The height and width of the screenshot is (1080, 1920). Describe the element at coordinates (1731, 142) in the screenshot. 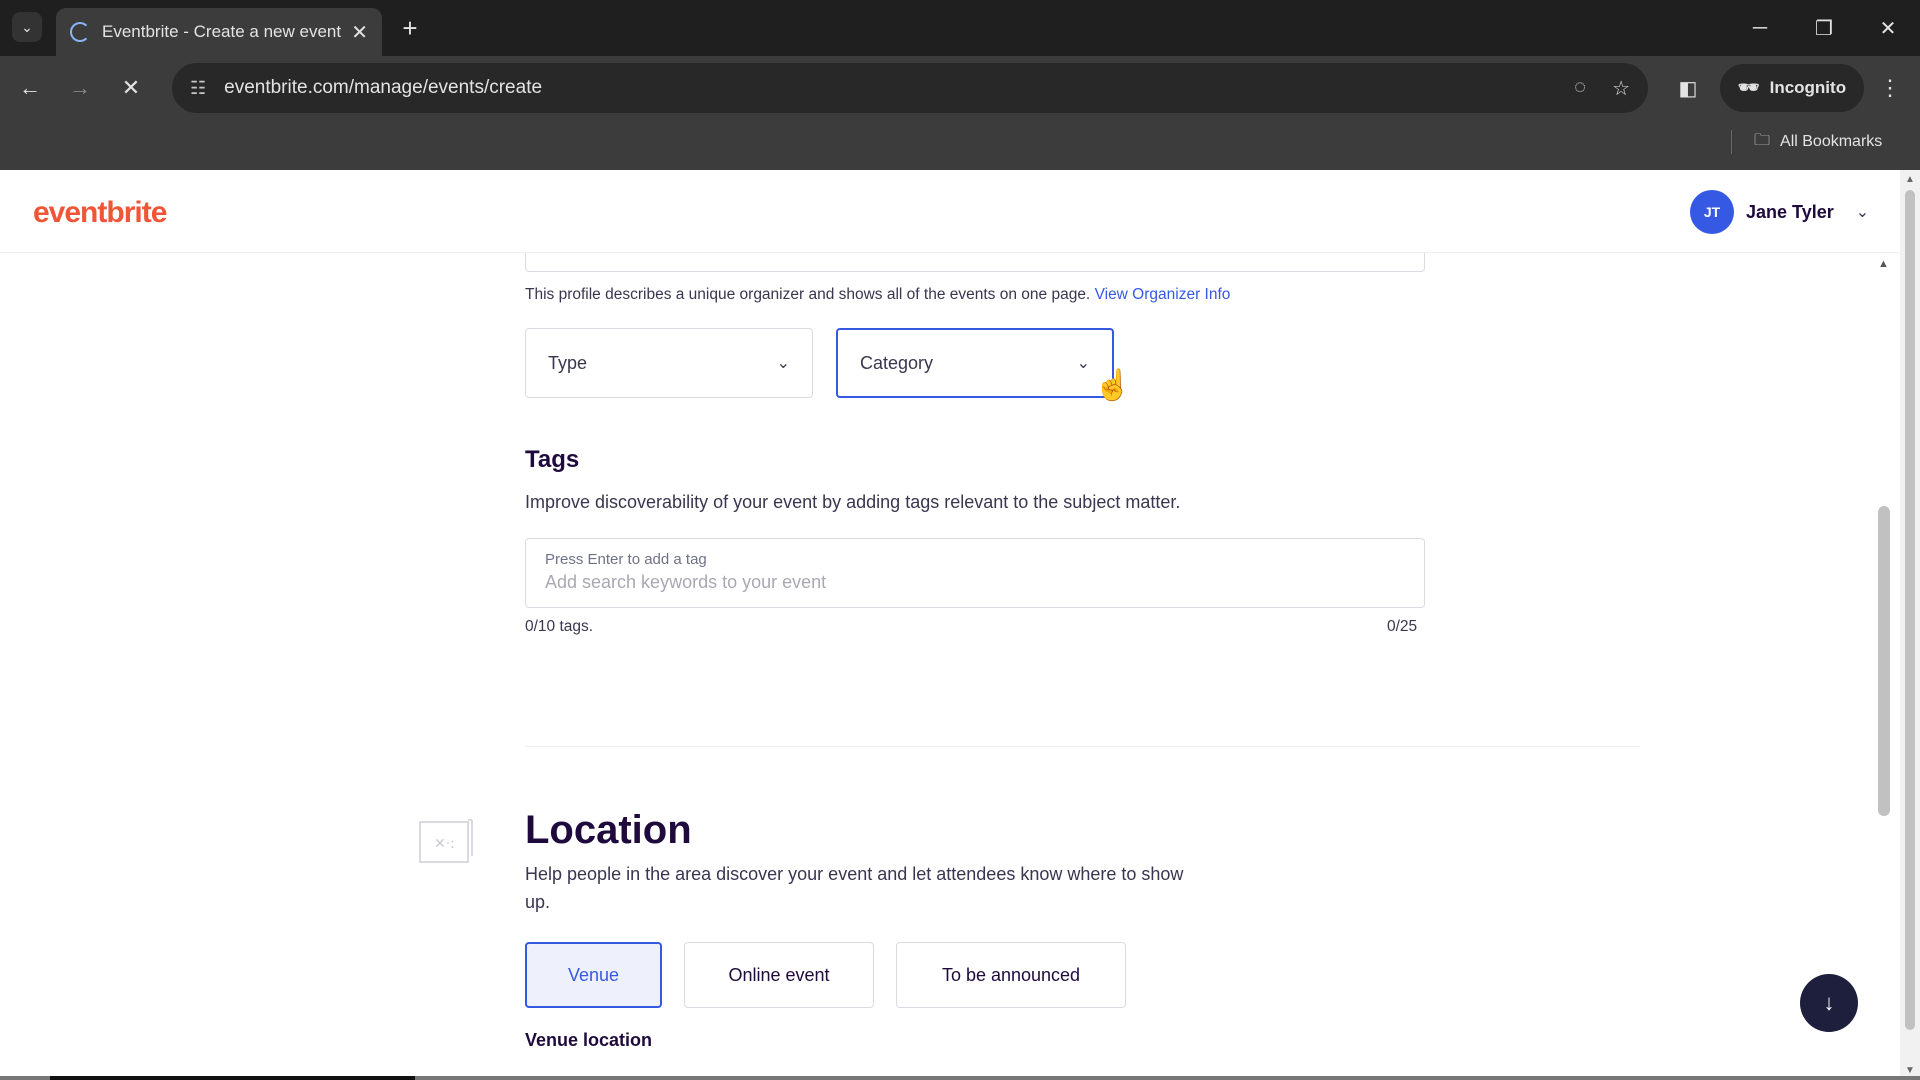

I see `bookmarks-divider` at that location.